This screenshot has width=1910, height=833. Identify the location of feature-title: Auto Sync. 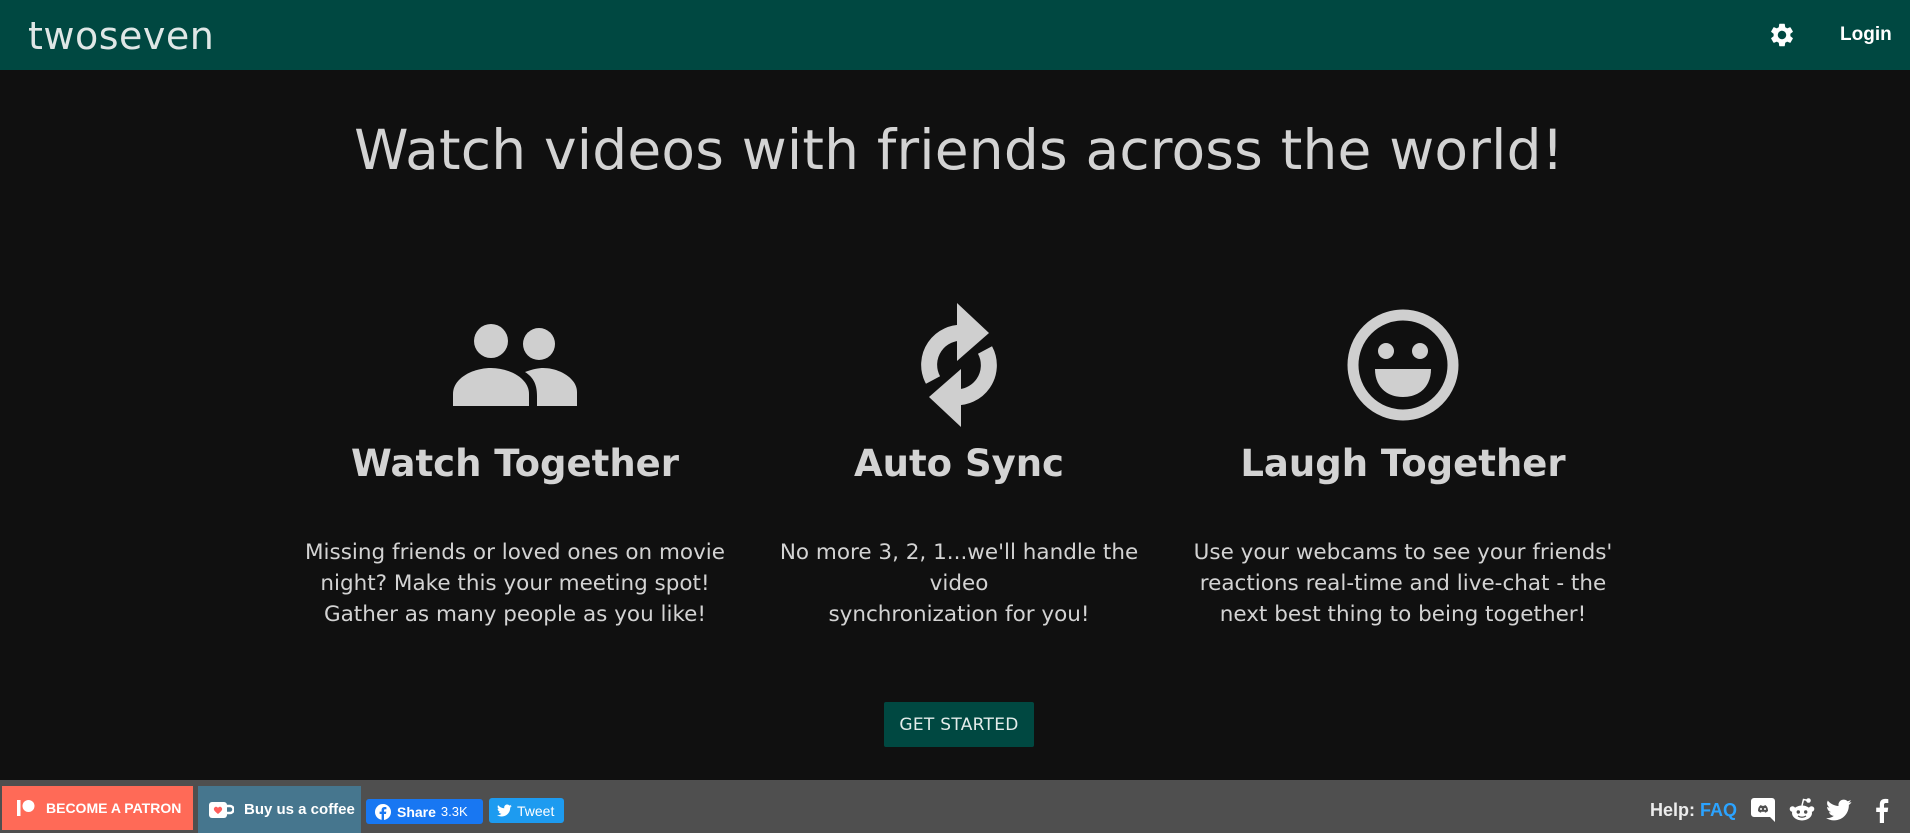
(958, 463).